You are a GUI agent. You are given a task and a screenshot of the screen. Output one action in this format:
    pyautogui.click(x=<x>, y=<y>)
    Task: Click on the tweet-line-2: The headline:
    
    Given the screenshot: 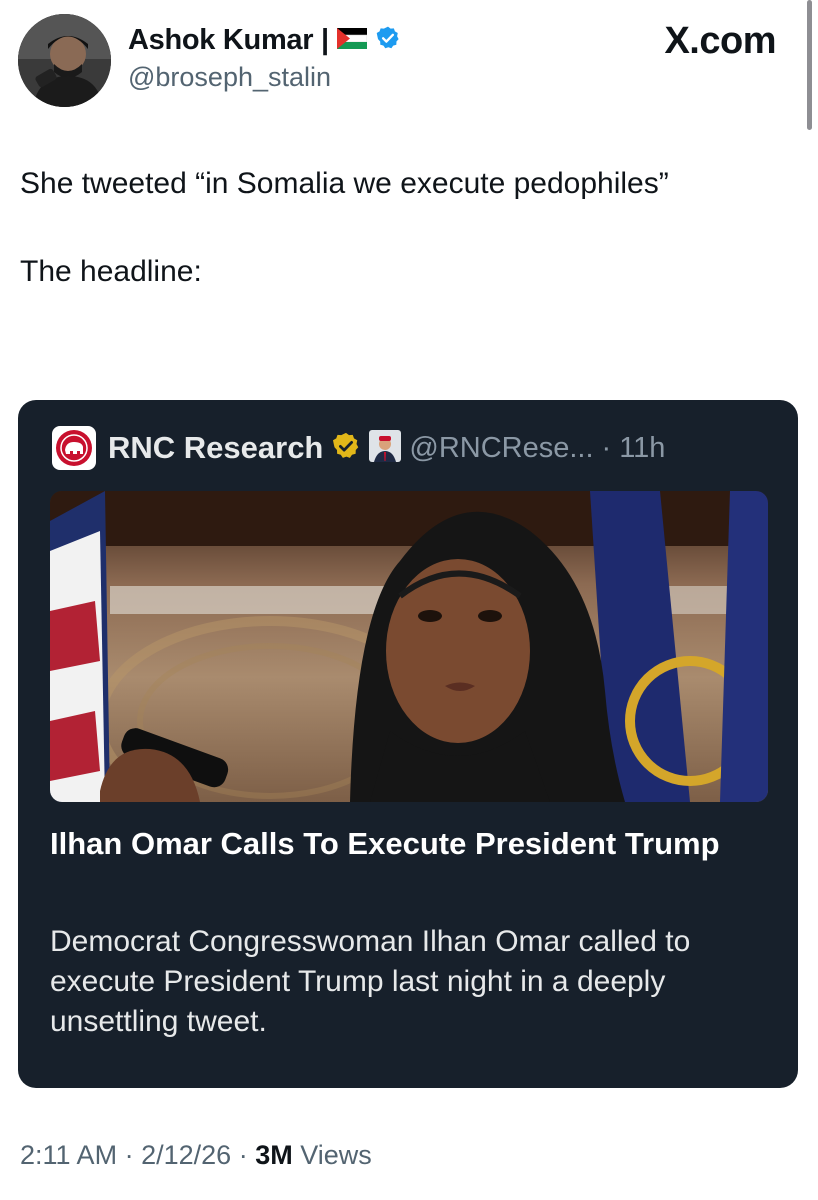 What is the action you would take?
    pyautogui.click(x=111, y=271)
    